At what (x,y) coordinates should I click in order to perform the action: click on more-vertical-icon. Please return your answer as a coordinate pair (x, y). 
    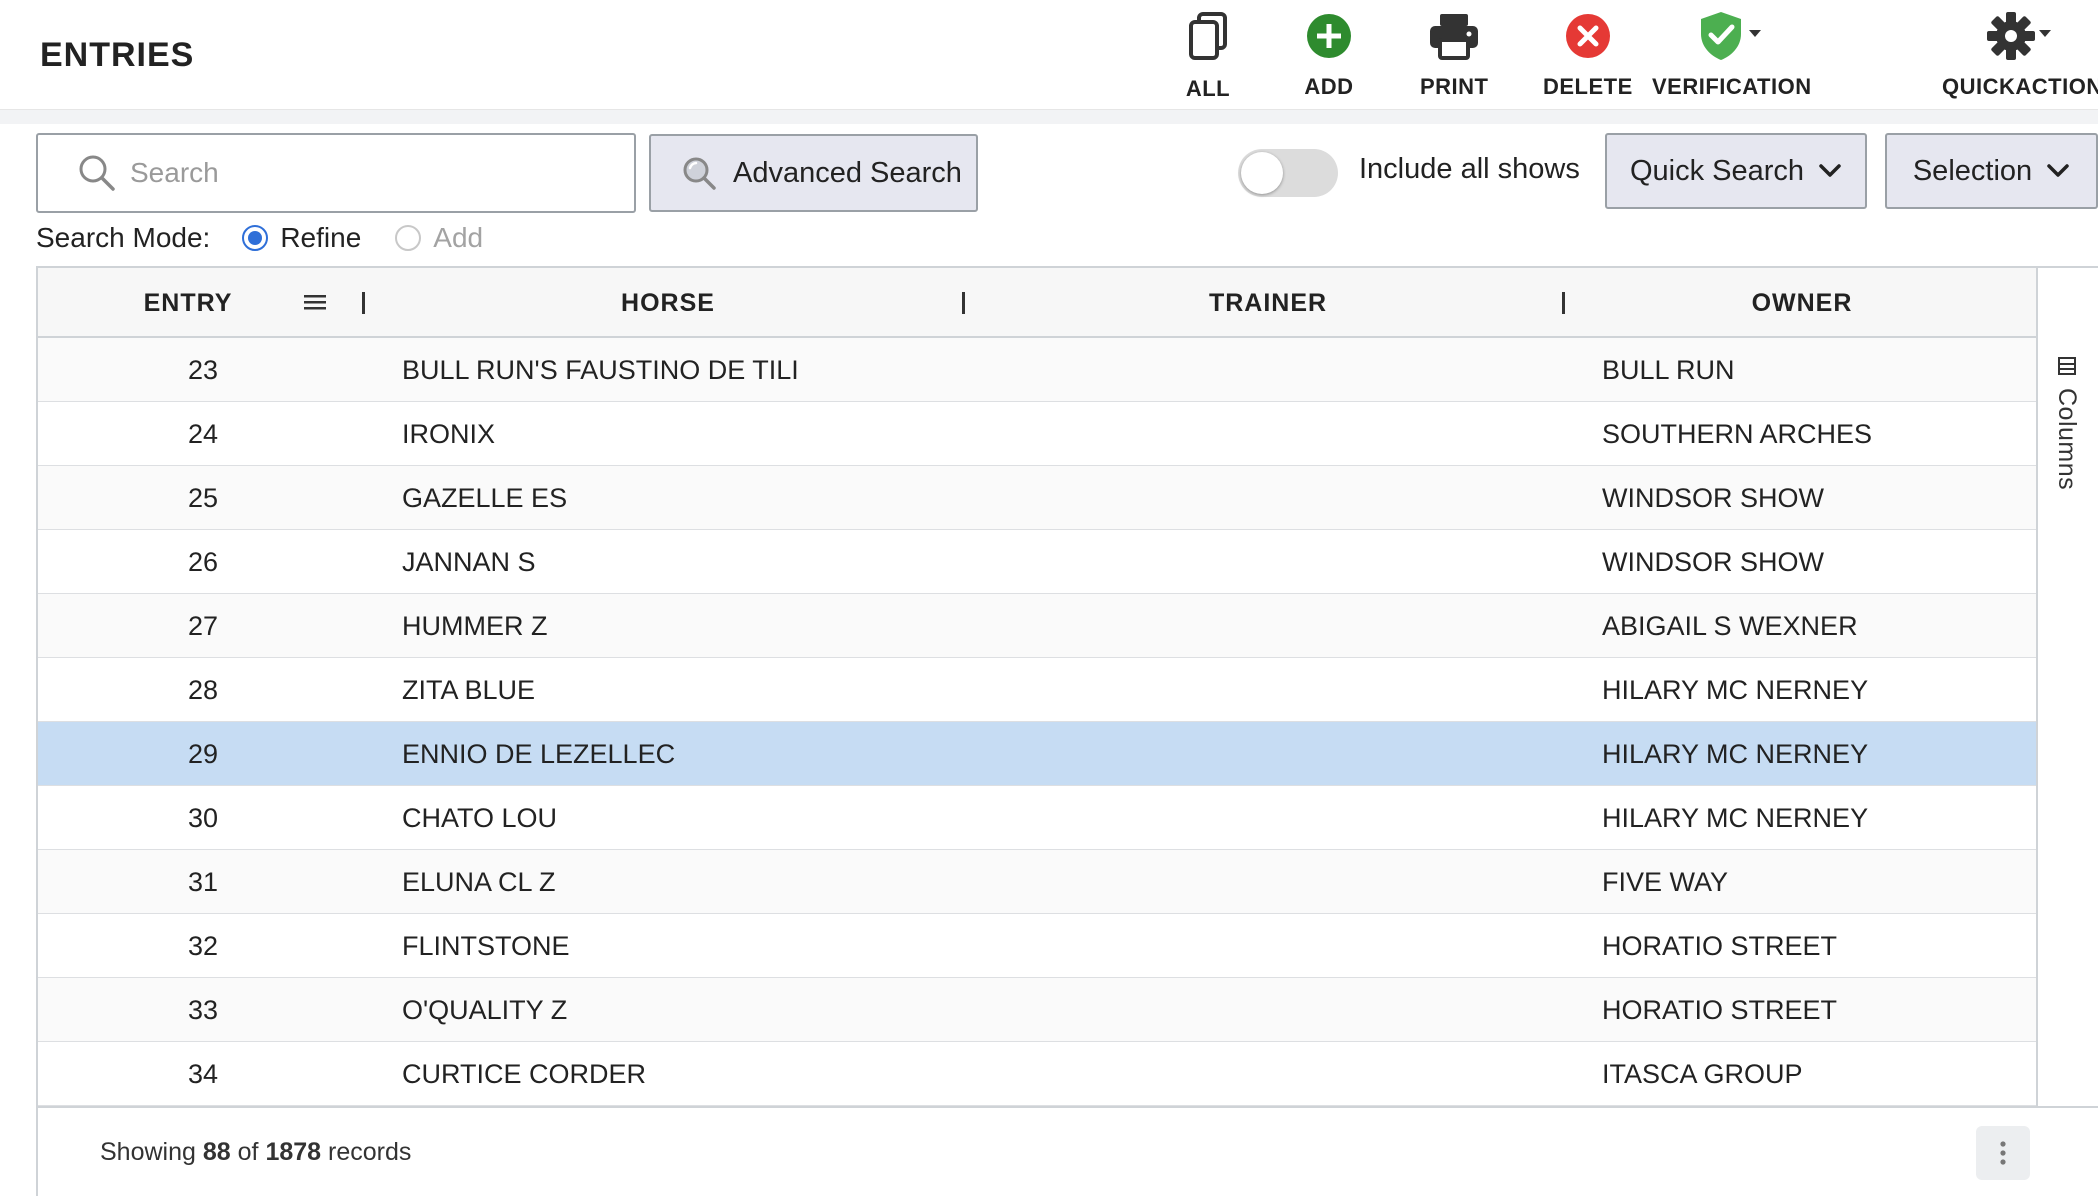
    Looking at the image, I should click on (2003, 1153).